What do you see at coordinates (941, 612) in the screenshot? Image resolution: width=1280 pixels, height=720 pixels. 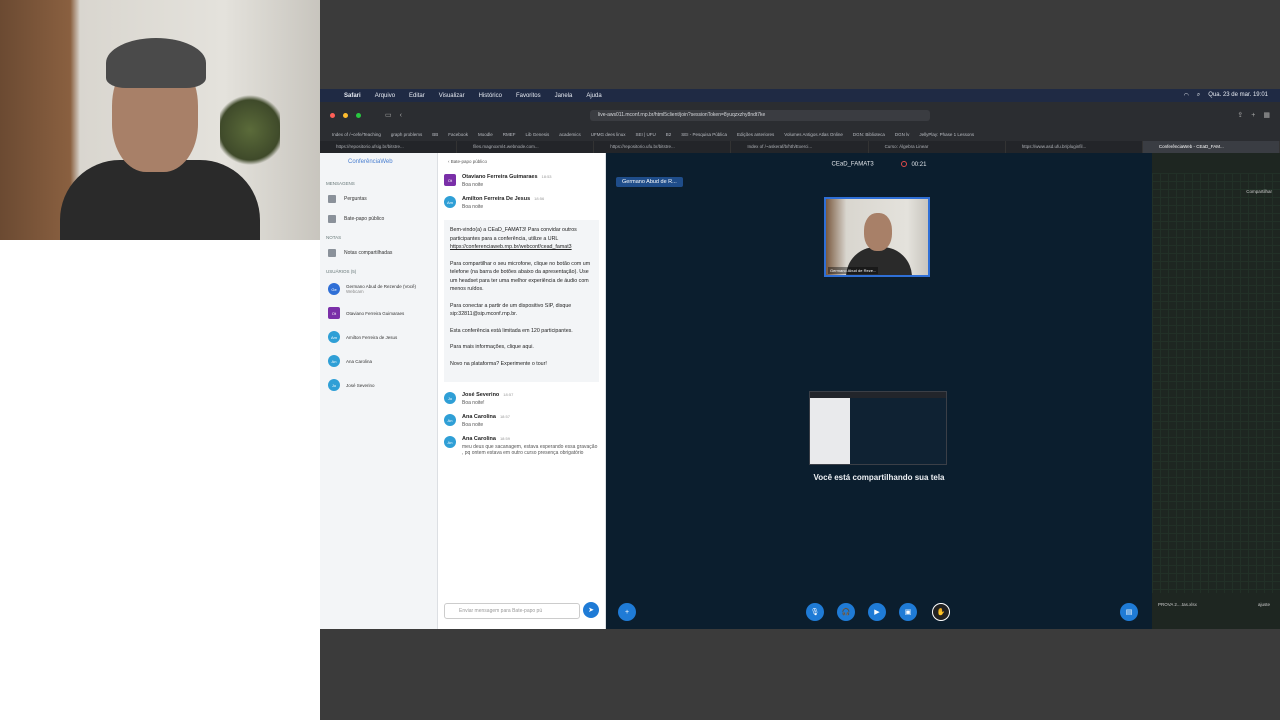 I see `raise-hand-button: ✋` at bounding box center [941, 612].